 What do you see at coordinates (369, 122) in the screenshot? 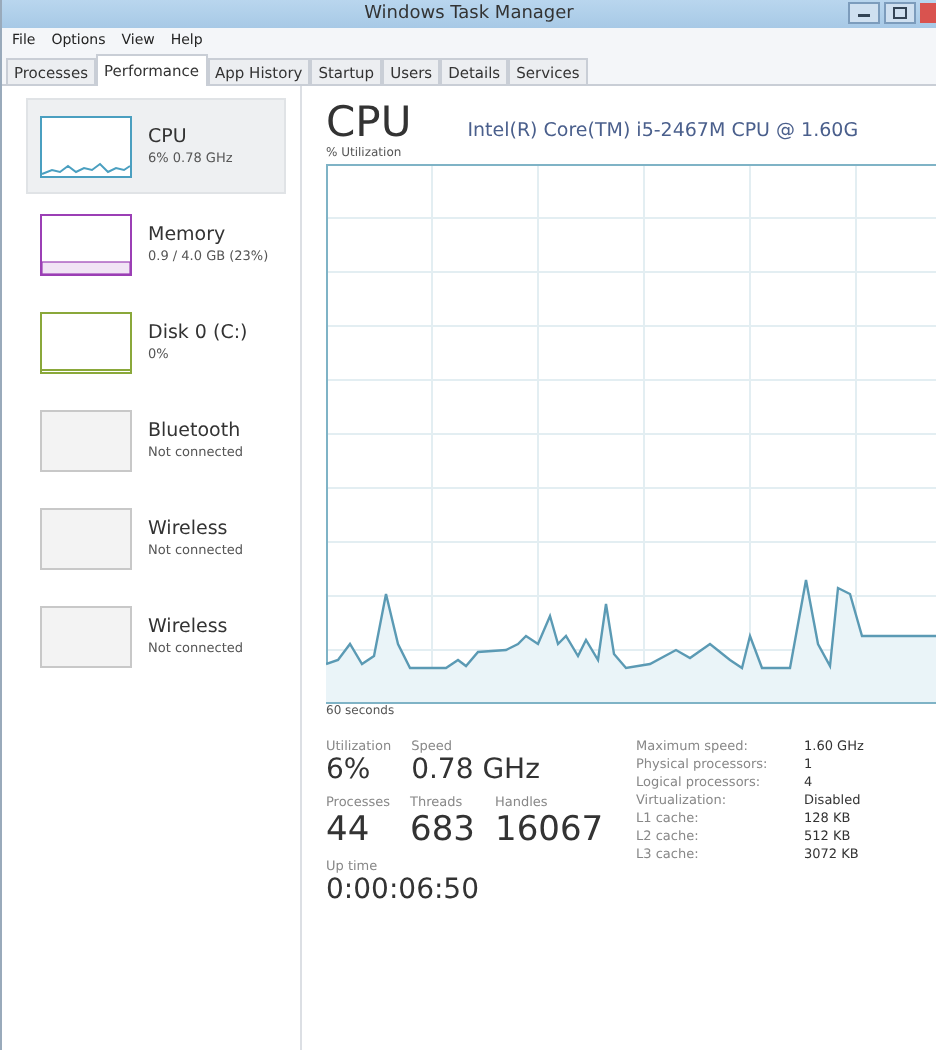
I see `panel-title: CPU` at bounding box center [369, 122].